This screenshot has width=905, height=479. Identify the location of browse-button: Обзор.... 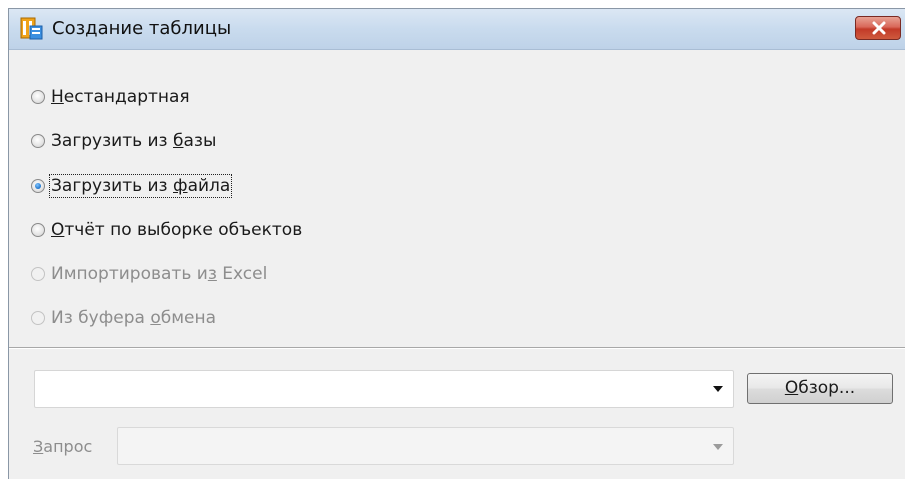
(820, 388).